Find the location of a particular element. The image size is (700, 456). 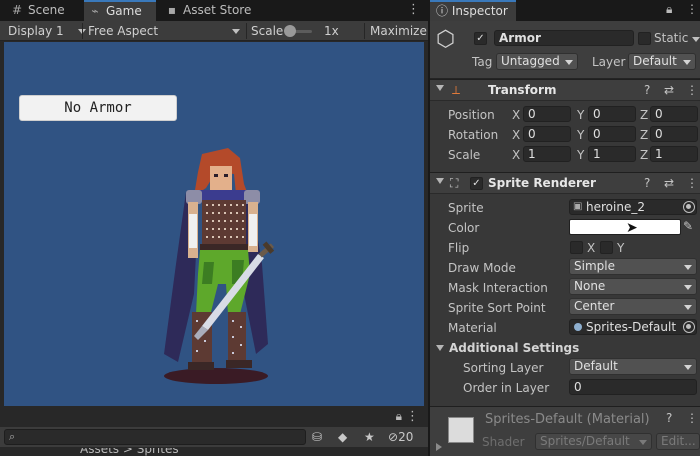

flip-x-checkbox is located at coordinates (576, 247).